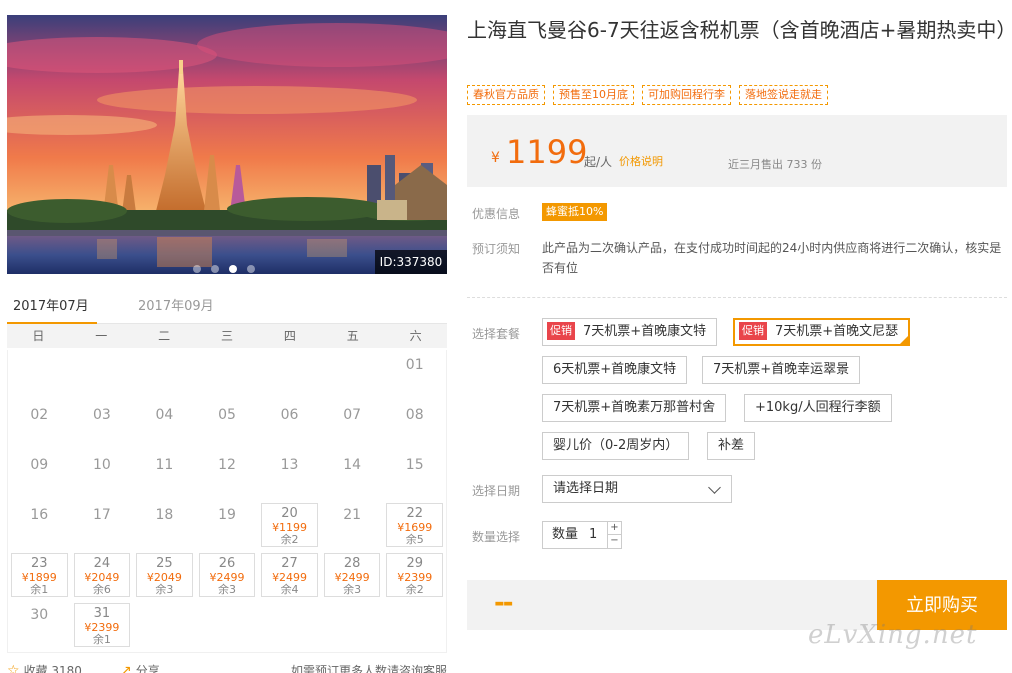 The width and height of the screenshot is (1012, 673). Describe the element at coordinates (227, 307) in the screenshot. I see `month-tabs: 2017年07月 2017年09月` at that location.